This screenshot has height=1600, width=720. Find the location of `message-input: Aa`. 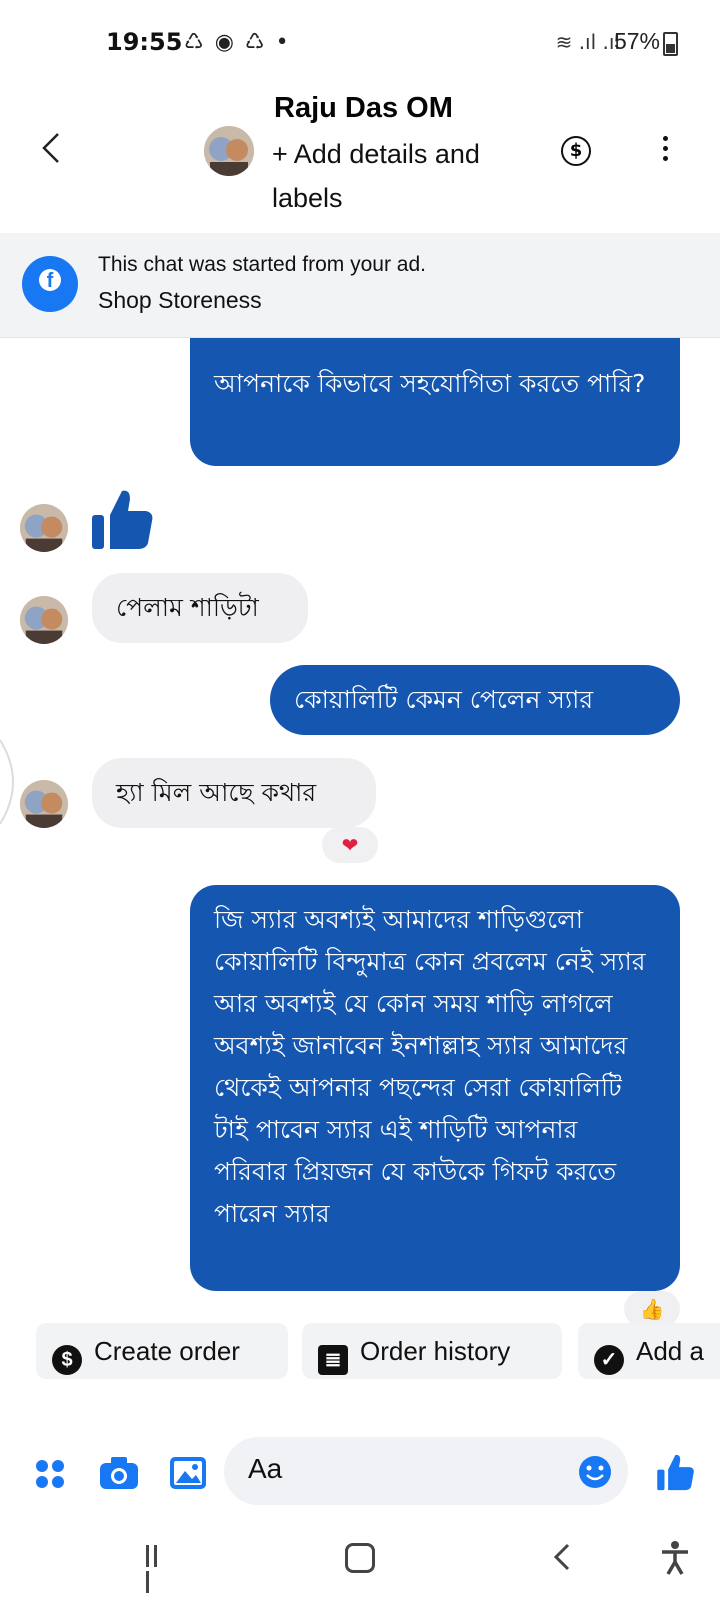

message-input: Aa is located at coordinates (426, 1471).